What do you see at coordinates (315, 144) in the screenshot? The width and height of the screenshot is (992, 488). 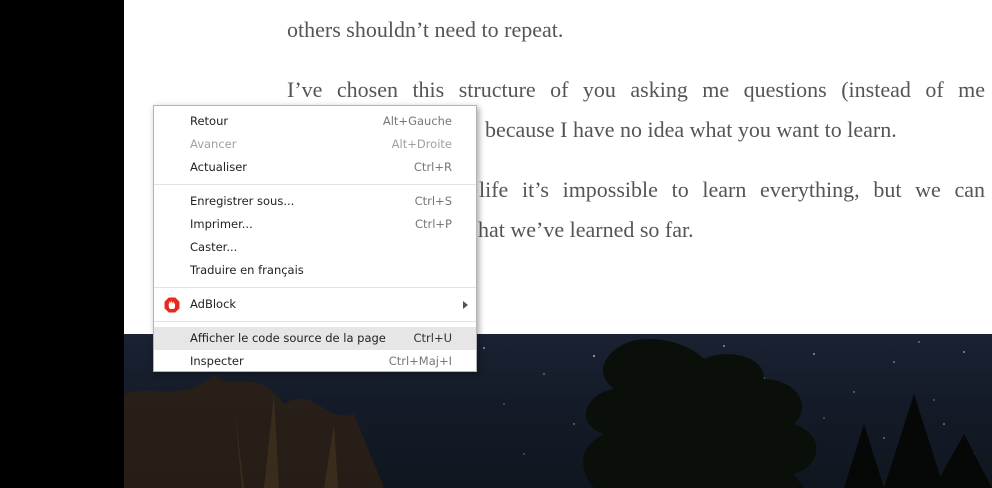 I see `menu-item-avancer: Avancer Alt+Droite` at bounding box center [315, 144].